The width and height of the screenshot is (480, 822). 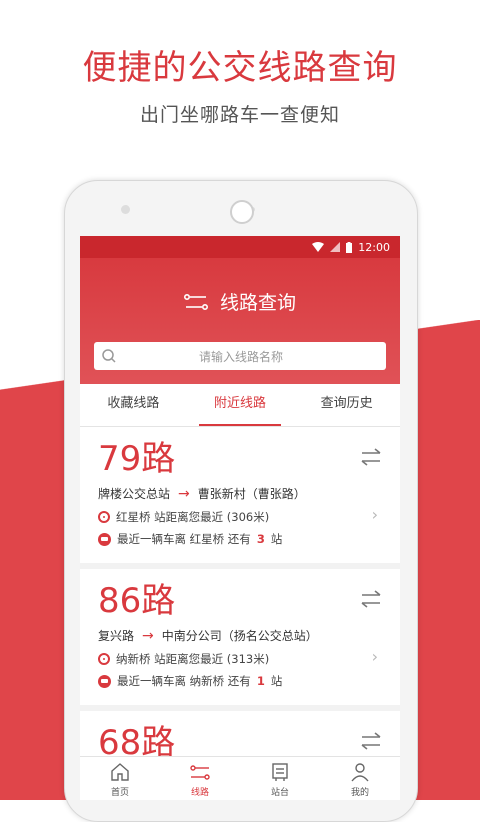 What do you see at coordinates (279, 793) in the screenshot?
I see `nav-stations-label: 站台` at bounding box center [279, 793].